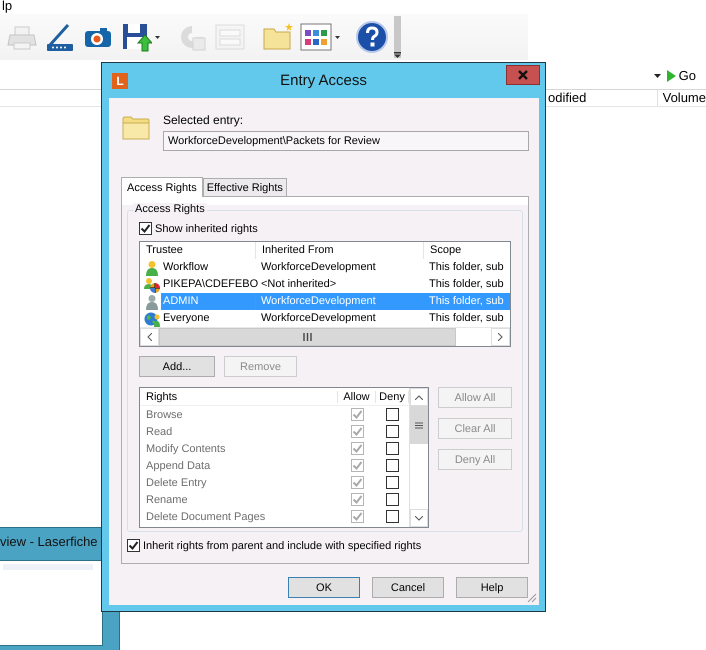 The width and height of the screenshot is (706, 650). What do you see at coordinates (209, 284) in the screenshot?
I see `trustee-name: PIKEPA\CDEFEBO` at bounding box center [209, 284].